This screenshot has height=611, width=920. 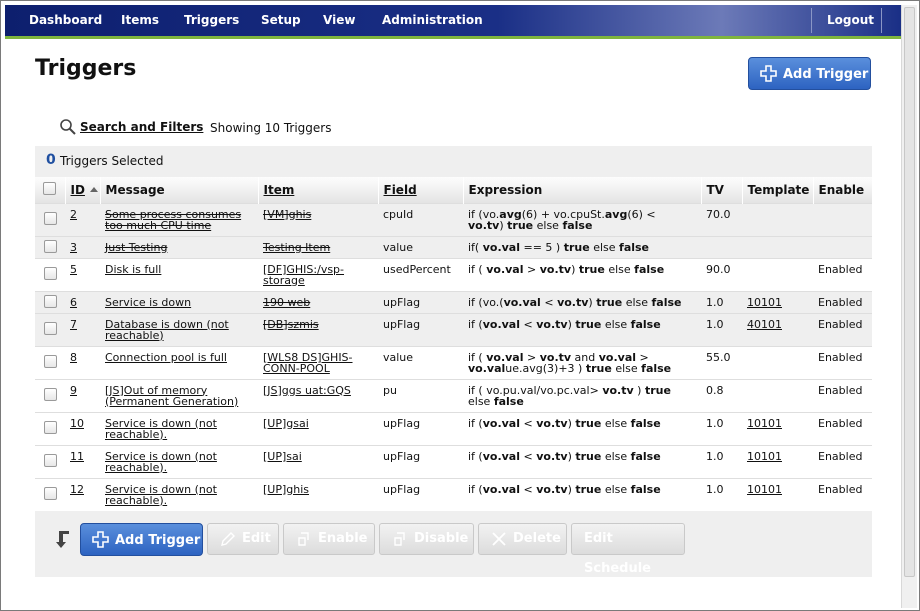 What do you see at coordinates (82, 329) in the screenshot?
I see `trigger-id: 7` at bounding box center [82, 329].